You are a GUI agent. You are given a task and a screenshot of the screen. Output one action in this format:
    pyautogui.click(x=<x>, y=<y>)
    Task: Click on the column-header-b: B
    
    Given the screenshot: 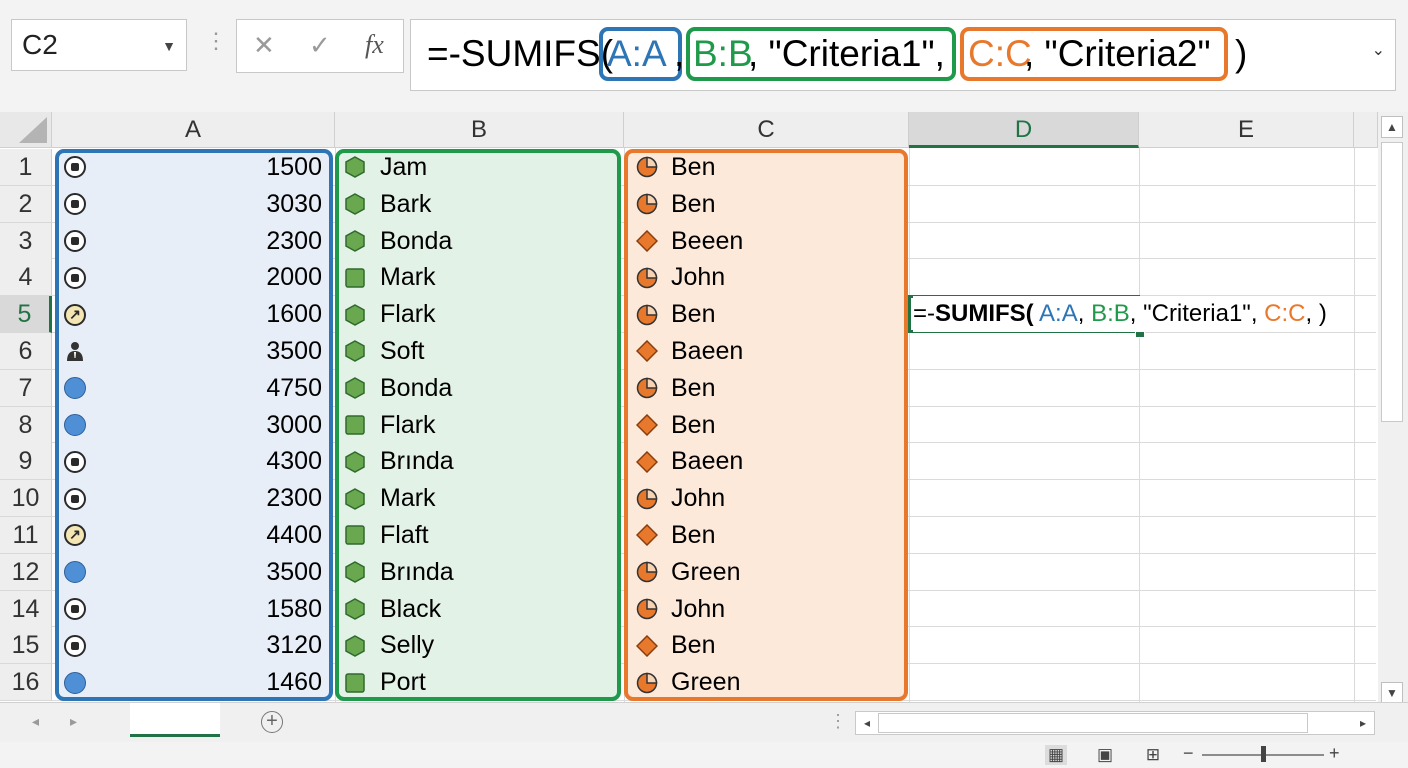 What is the action you would take?
    pyautogui.click(x=479, y=130)
    